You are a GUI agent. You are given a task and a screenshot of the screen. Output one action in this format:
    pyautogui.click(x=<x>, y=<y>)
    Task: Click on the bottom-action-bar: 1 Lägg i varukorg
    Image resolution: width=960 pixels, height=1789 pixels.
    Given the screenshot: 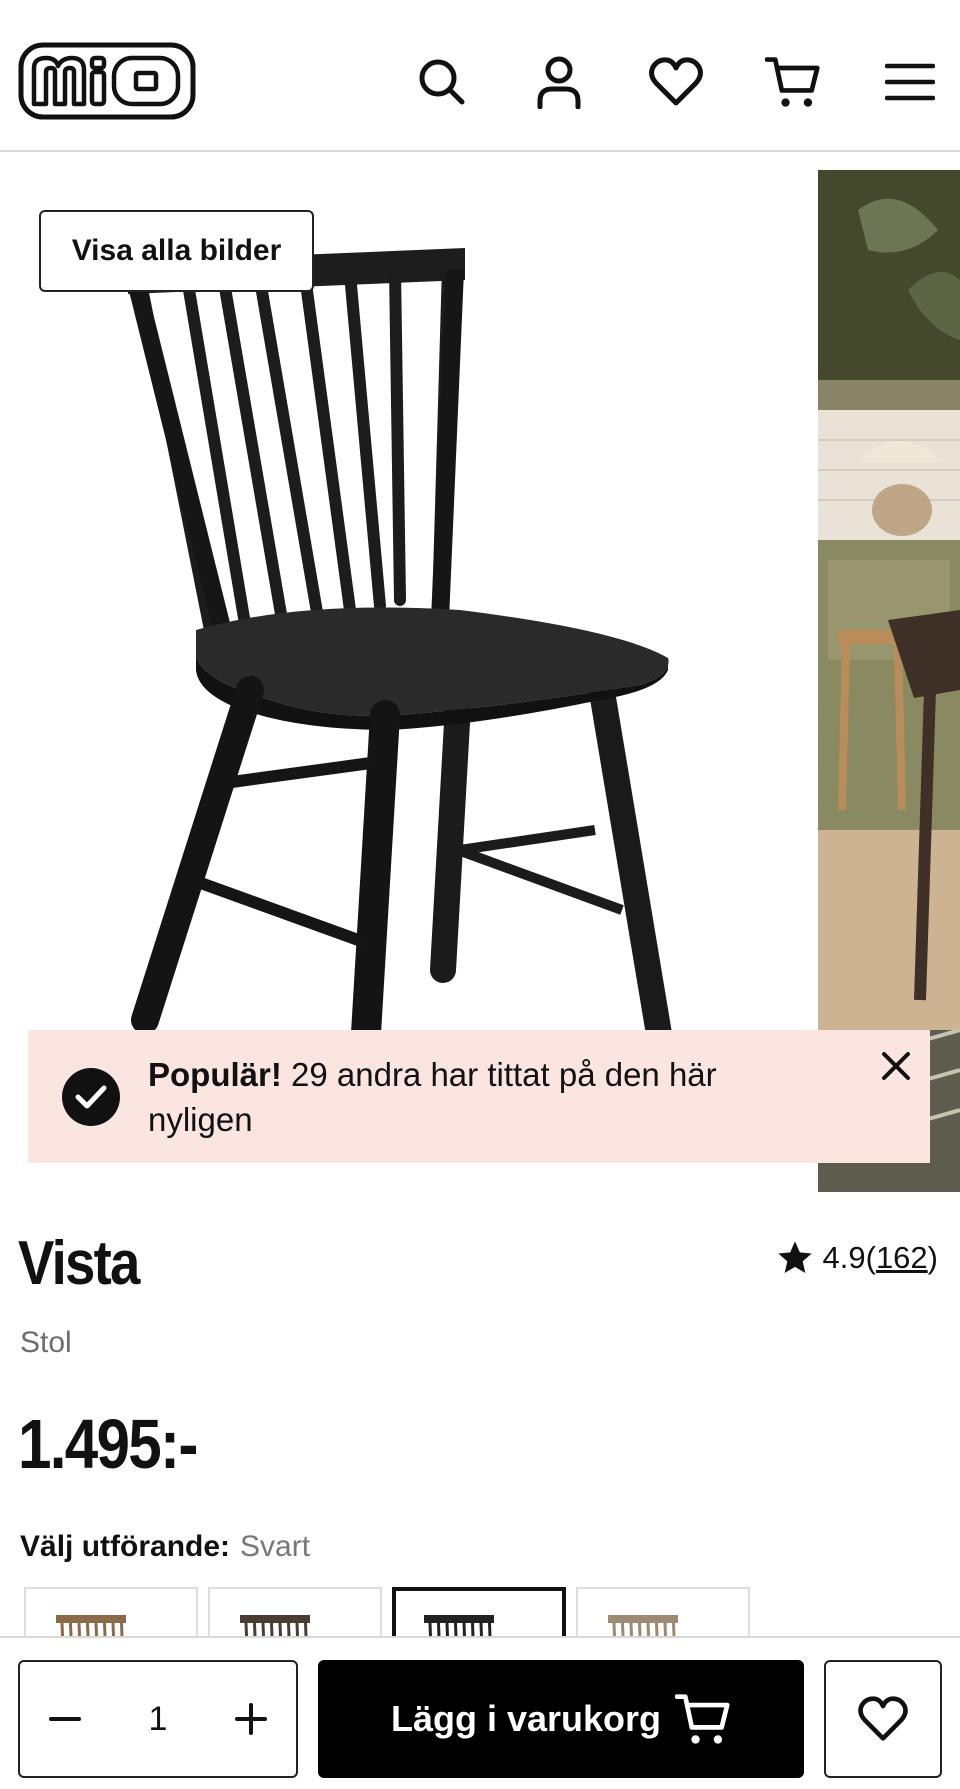 What is the action you would take?
    pyautogui.click(x=480, y=1712)
    